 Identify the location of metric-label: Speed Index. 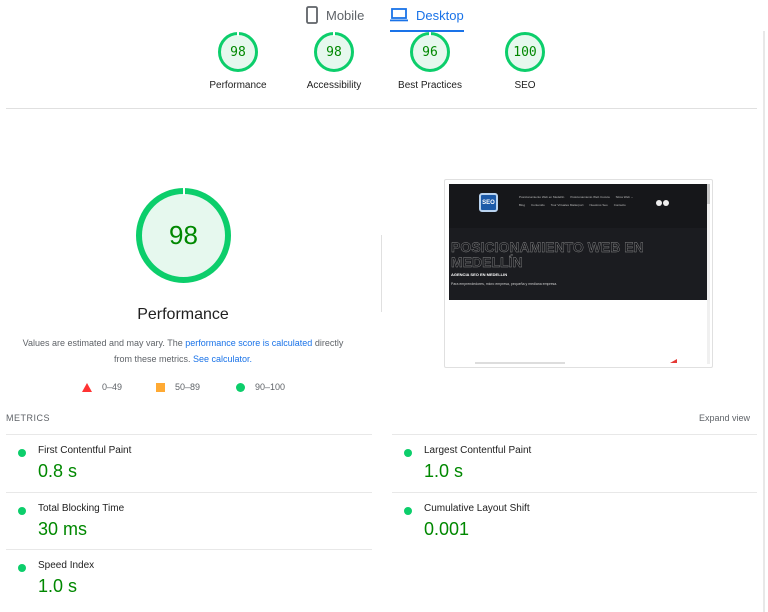
(66, 565).